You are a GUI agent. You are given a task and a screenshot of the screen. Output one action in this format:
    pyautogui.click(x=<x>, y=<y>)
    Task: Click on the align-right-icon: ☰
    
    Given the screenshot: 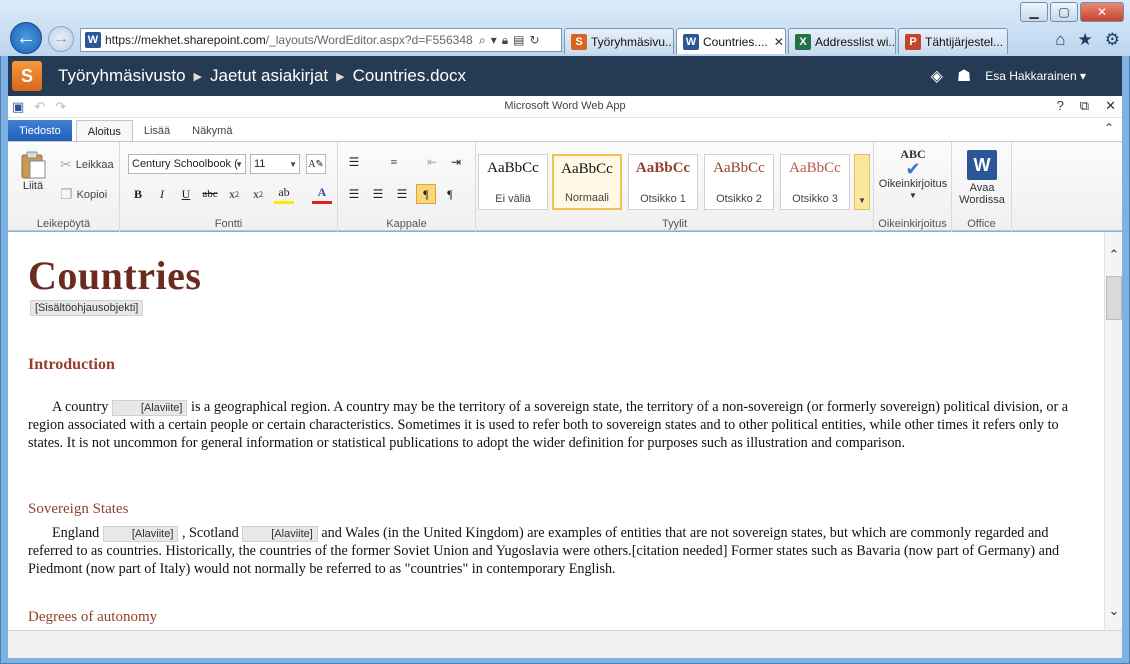 What is the action you would take?
    pyautogui.click(x=402, y=194)
    